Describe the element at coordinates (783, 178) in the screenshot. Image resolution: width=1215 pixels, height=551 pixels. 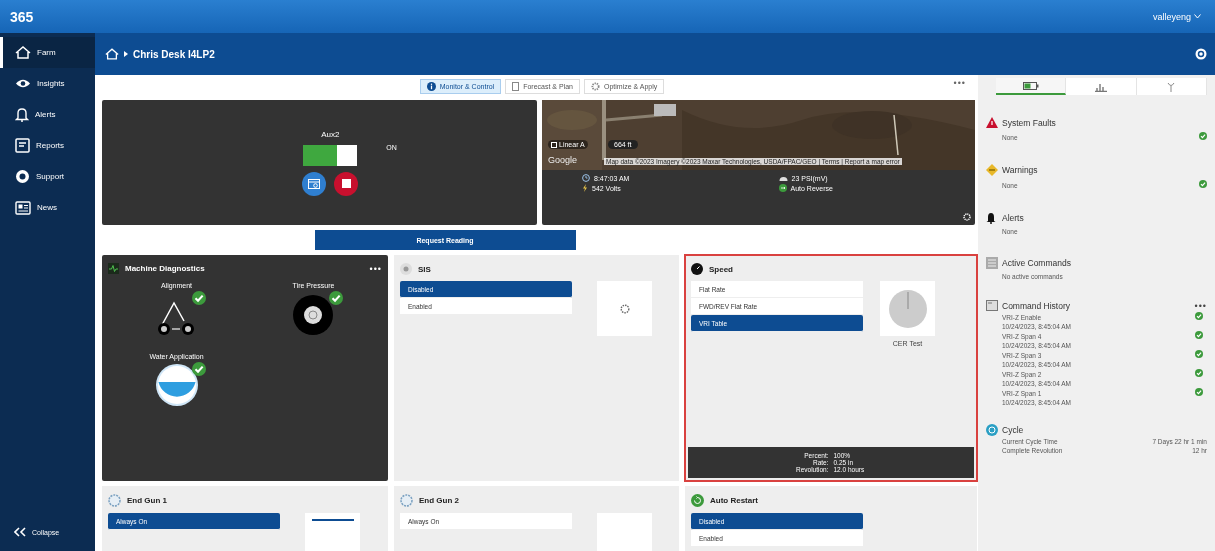
I see `gauge-icon` at that location.